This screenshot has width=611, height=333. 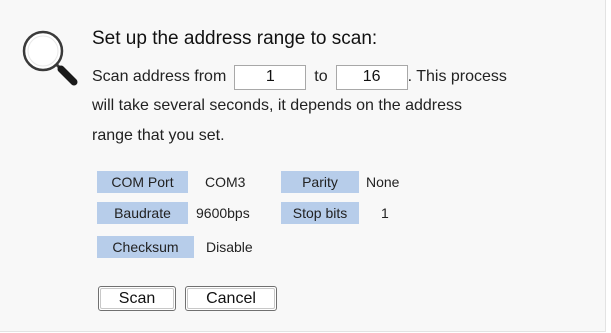 What do you see at coordinates (320, 213) in the screenshot?
I see `stop-bits-label: Stop bits` at bounding box center [320, 213].